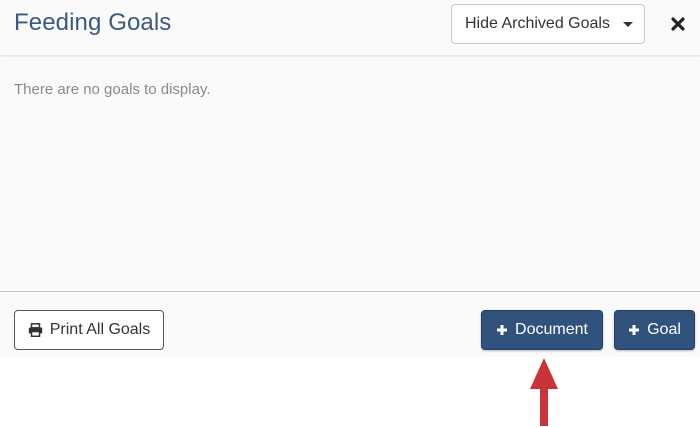 The height and width of the screenshot is (427, 700). What do you see at coordinates (100, 329) in the screenshot?
I see `print-all-goals-label: Print All Goals` at bounding box center [100, 329].